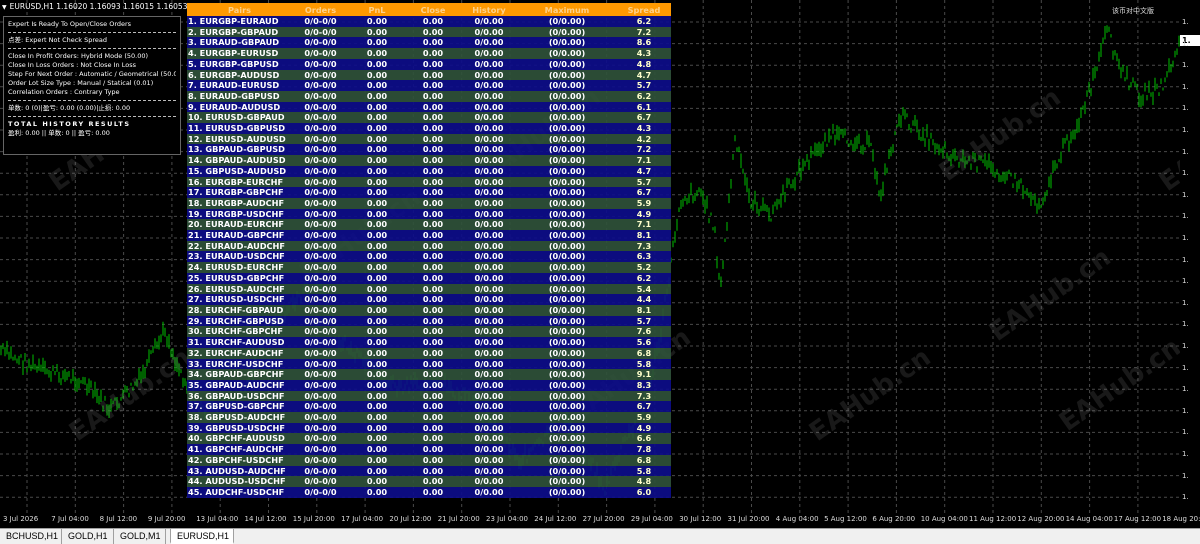  What do you see at coordinates (1041, 519) in the screenshot?
I see `time-axis-label: 12 Aug 20:00` at bounding box center [1041, 519].